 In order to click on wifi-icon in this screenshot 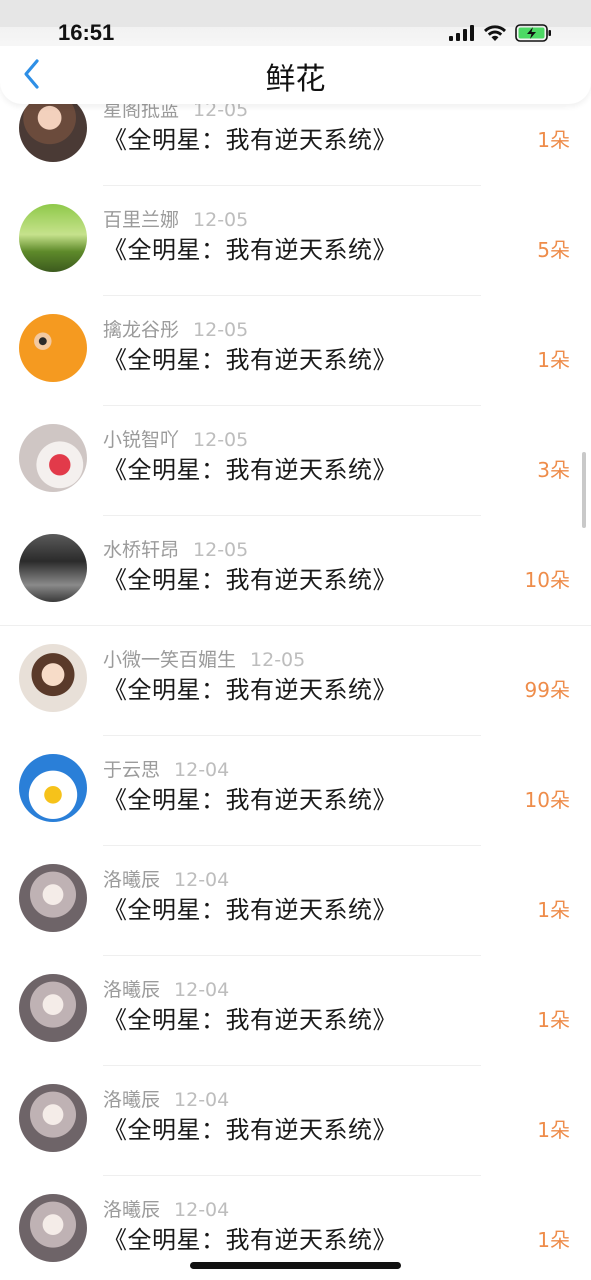, I will do `click(495, 32)`.